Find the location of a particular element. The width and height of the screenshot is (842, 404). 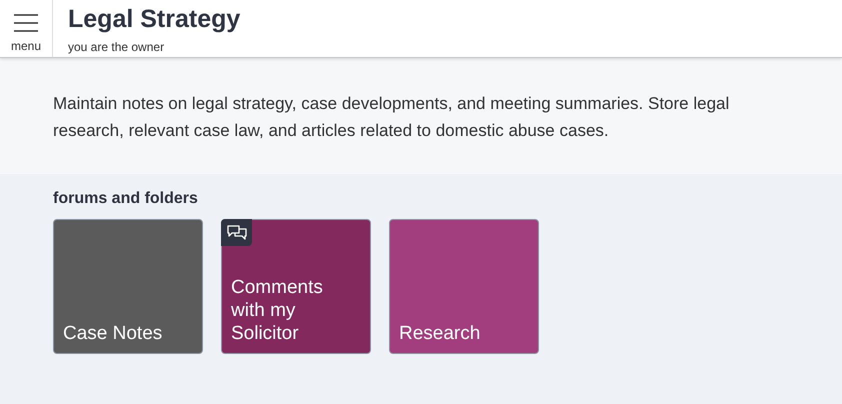

chat-bubbles-icon is located at coordinates (236, 232).